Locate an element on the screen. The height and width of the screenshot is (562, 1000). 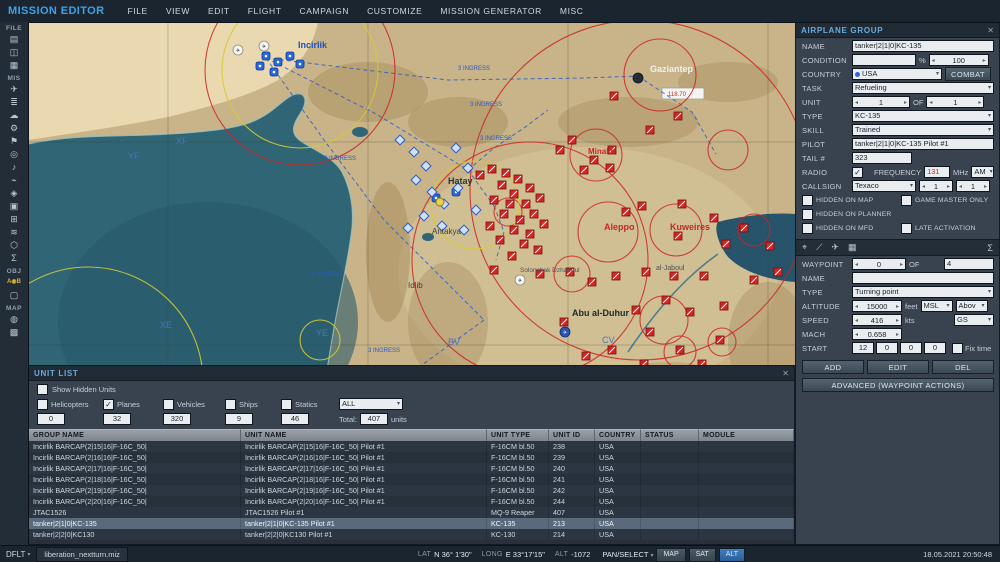
add-waypoint-button: ADD is located at coordinates (833, 367).